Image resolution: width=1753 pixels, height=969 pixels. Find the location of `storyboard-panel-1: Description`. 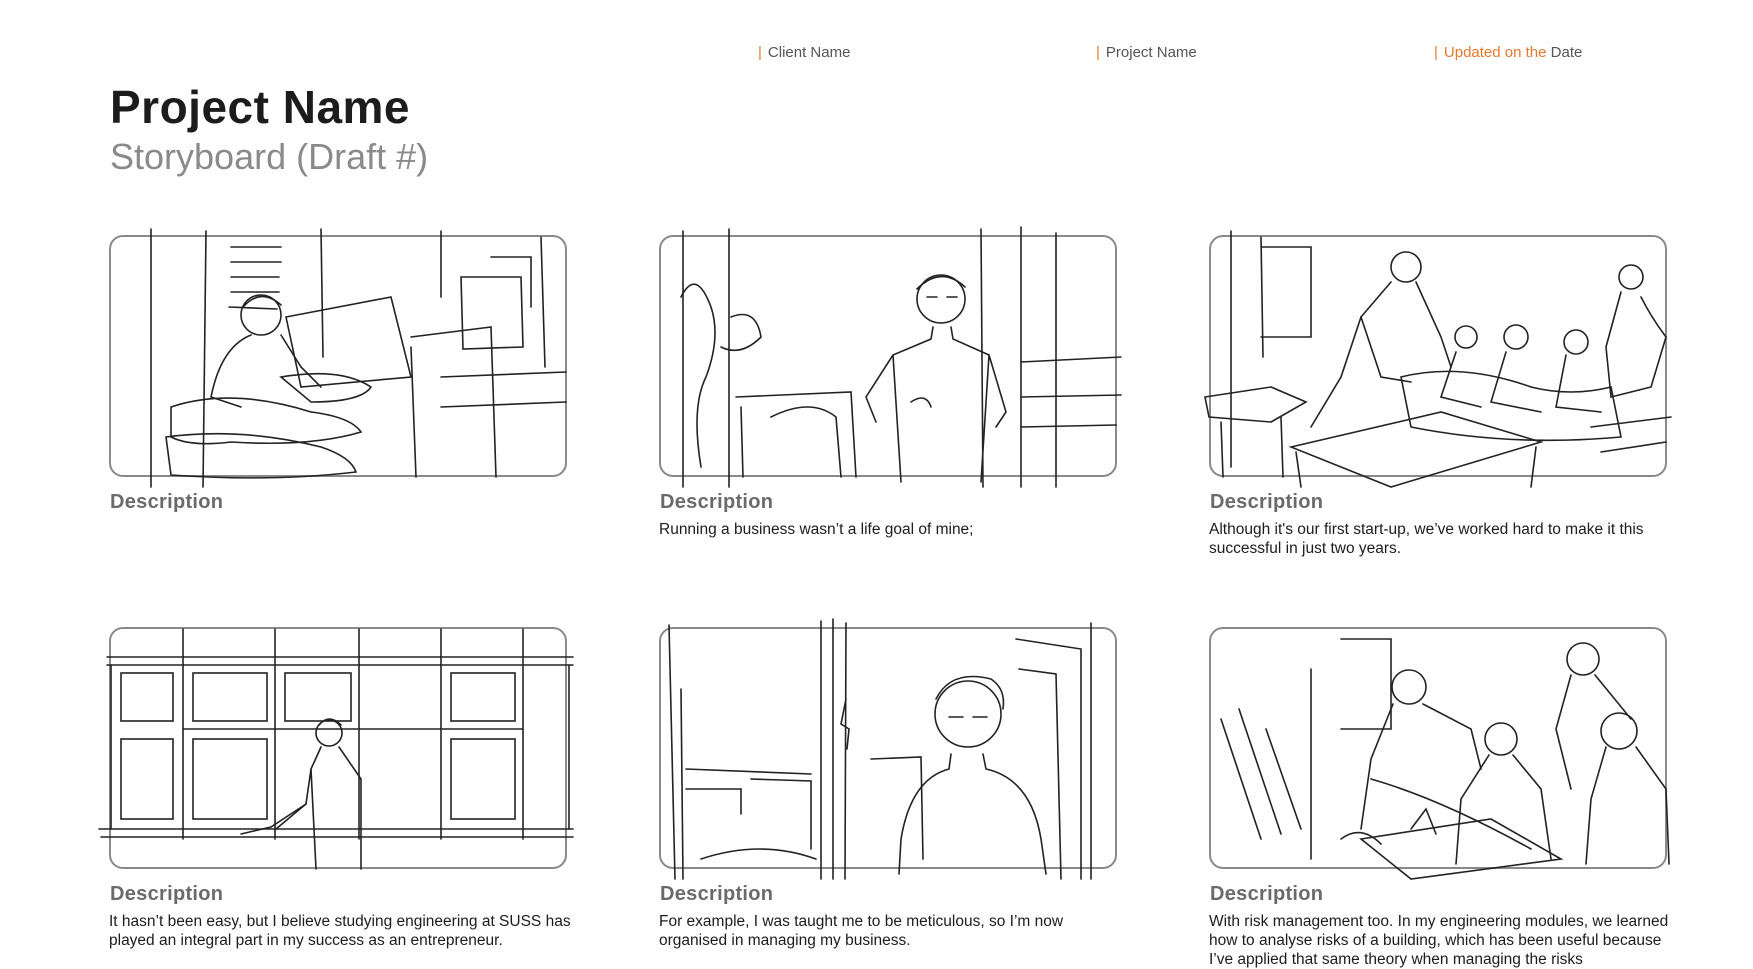

storyboard-panel-1: Description is located at coordinates (338, 374).